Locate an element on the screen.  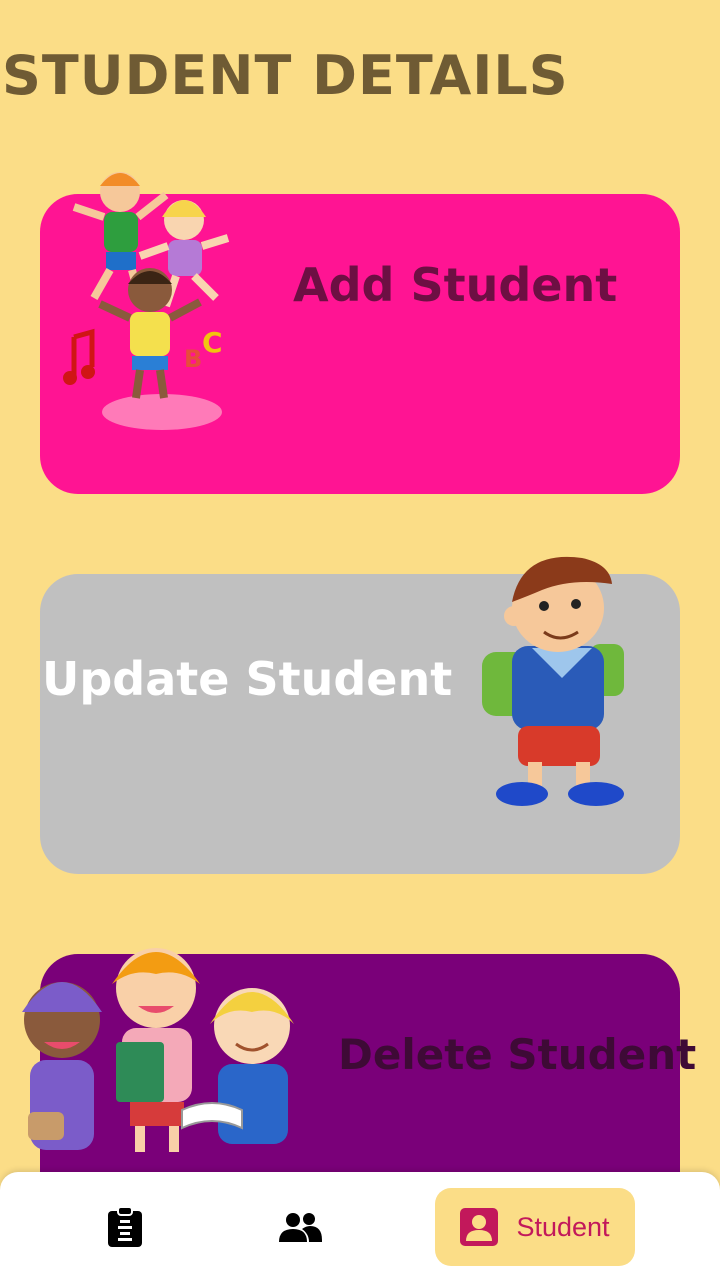
boy-with-backpack-illustration is located at coordinates (553, 681).